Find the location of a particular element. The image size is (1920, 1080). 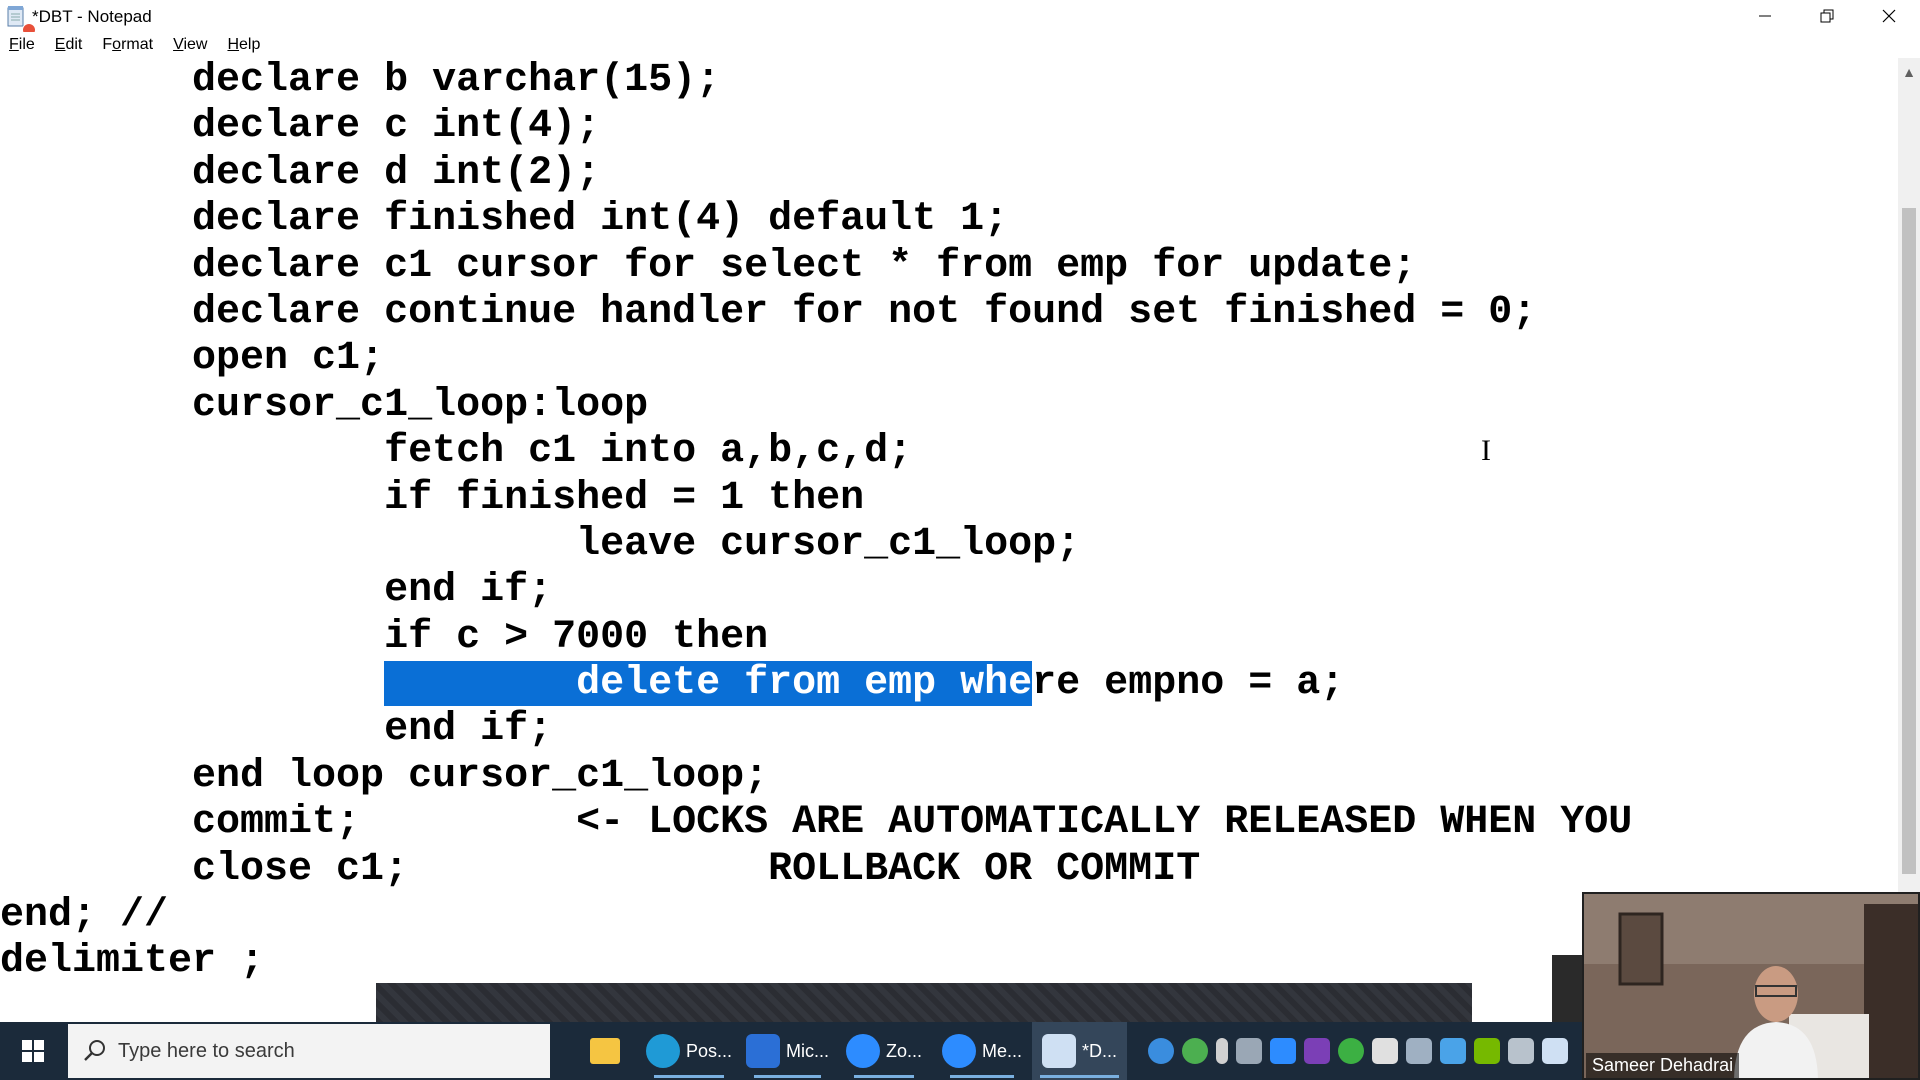

menu-help: Help is located at coordinates (243, 45).